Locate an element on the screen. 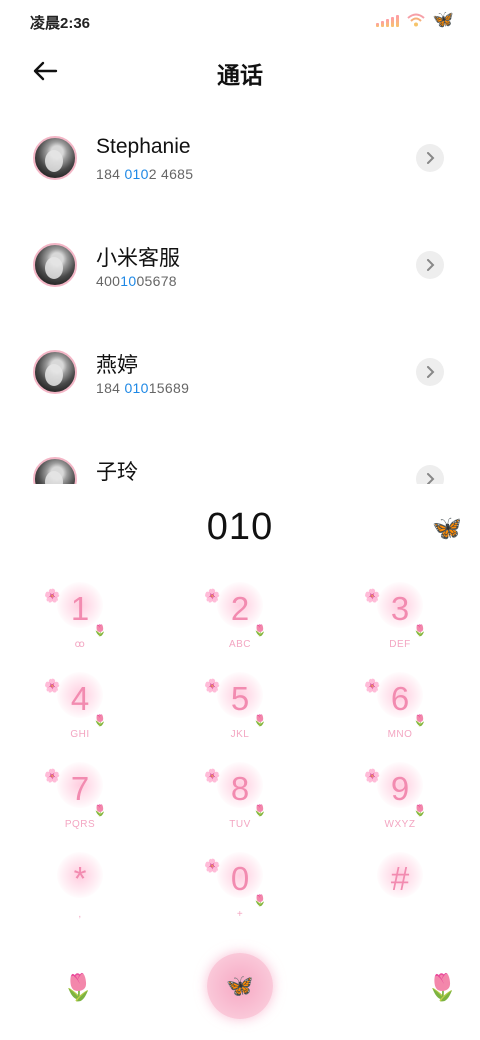 The height and width of the screenshot is (1040, 480). status-icons: 🦋 is located at coordinates (414, 20).